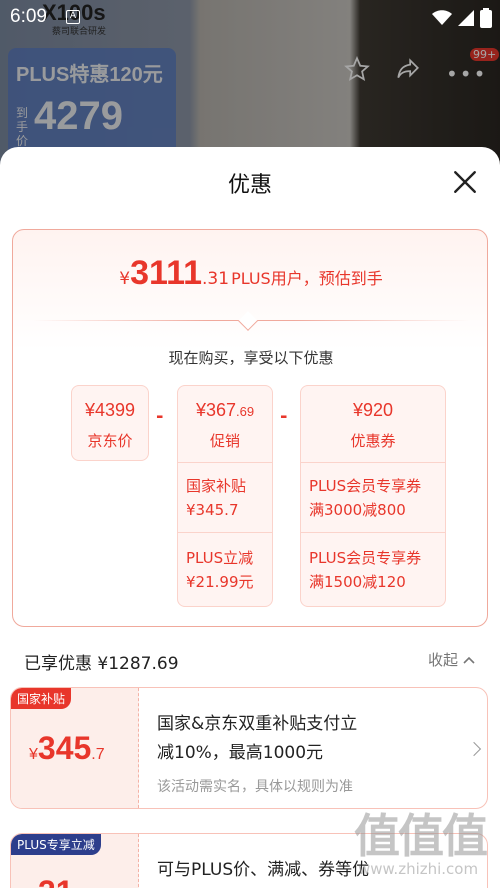  What do you see at coordinates (166, 273) in the screenshot?
I see `estimated-integer: 3111` at bounding box center [166, 273].